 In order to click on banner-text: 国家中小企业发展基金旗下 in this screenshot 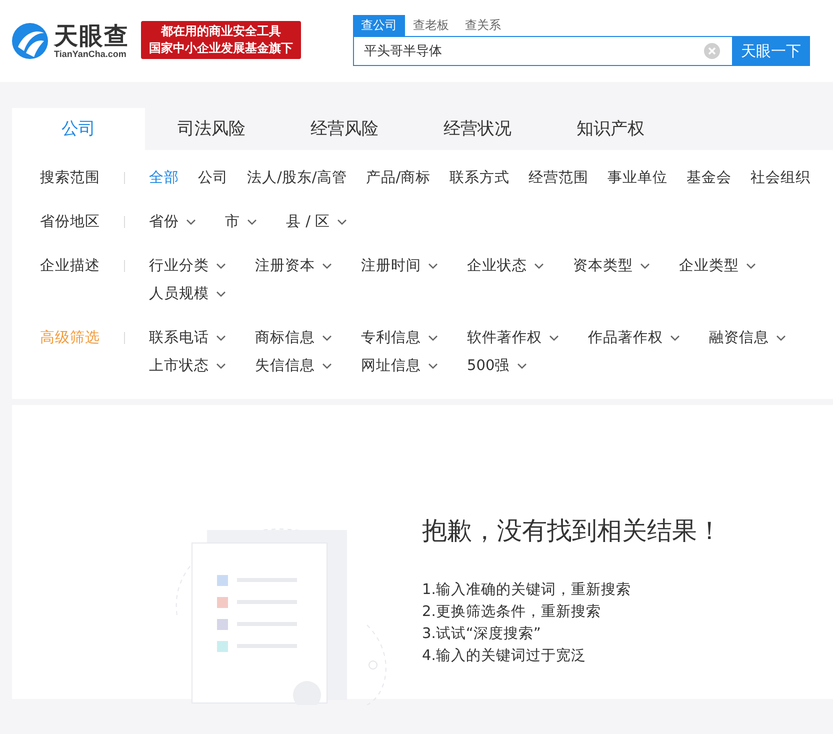, I will do `click(221, 48)`.